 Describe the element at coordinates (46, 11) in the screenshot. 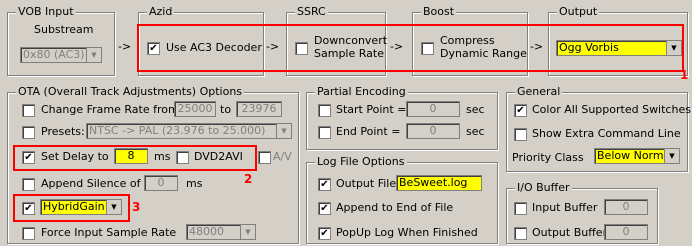

I see `vob-input-title: VOB Input` at that location.